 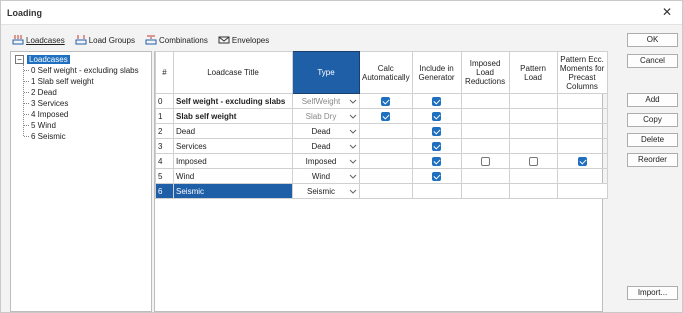 What do you see at coordinates (105, 40) in the screenshot?
I see `tab-load-groups: Load Groups` at bounding box center [105, 40].